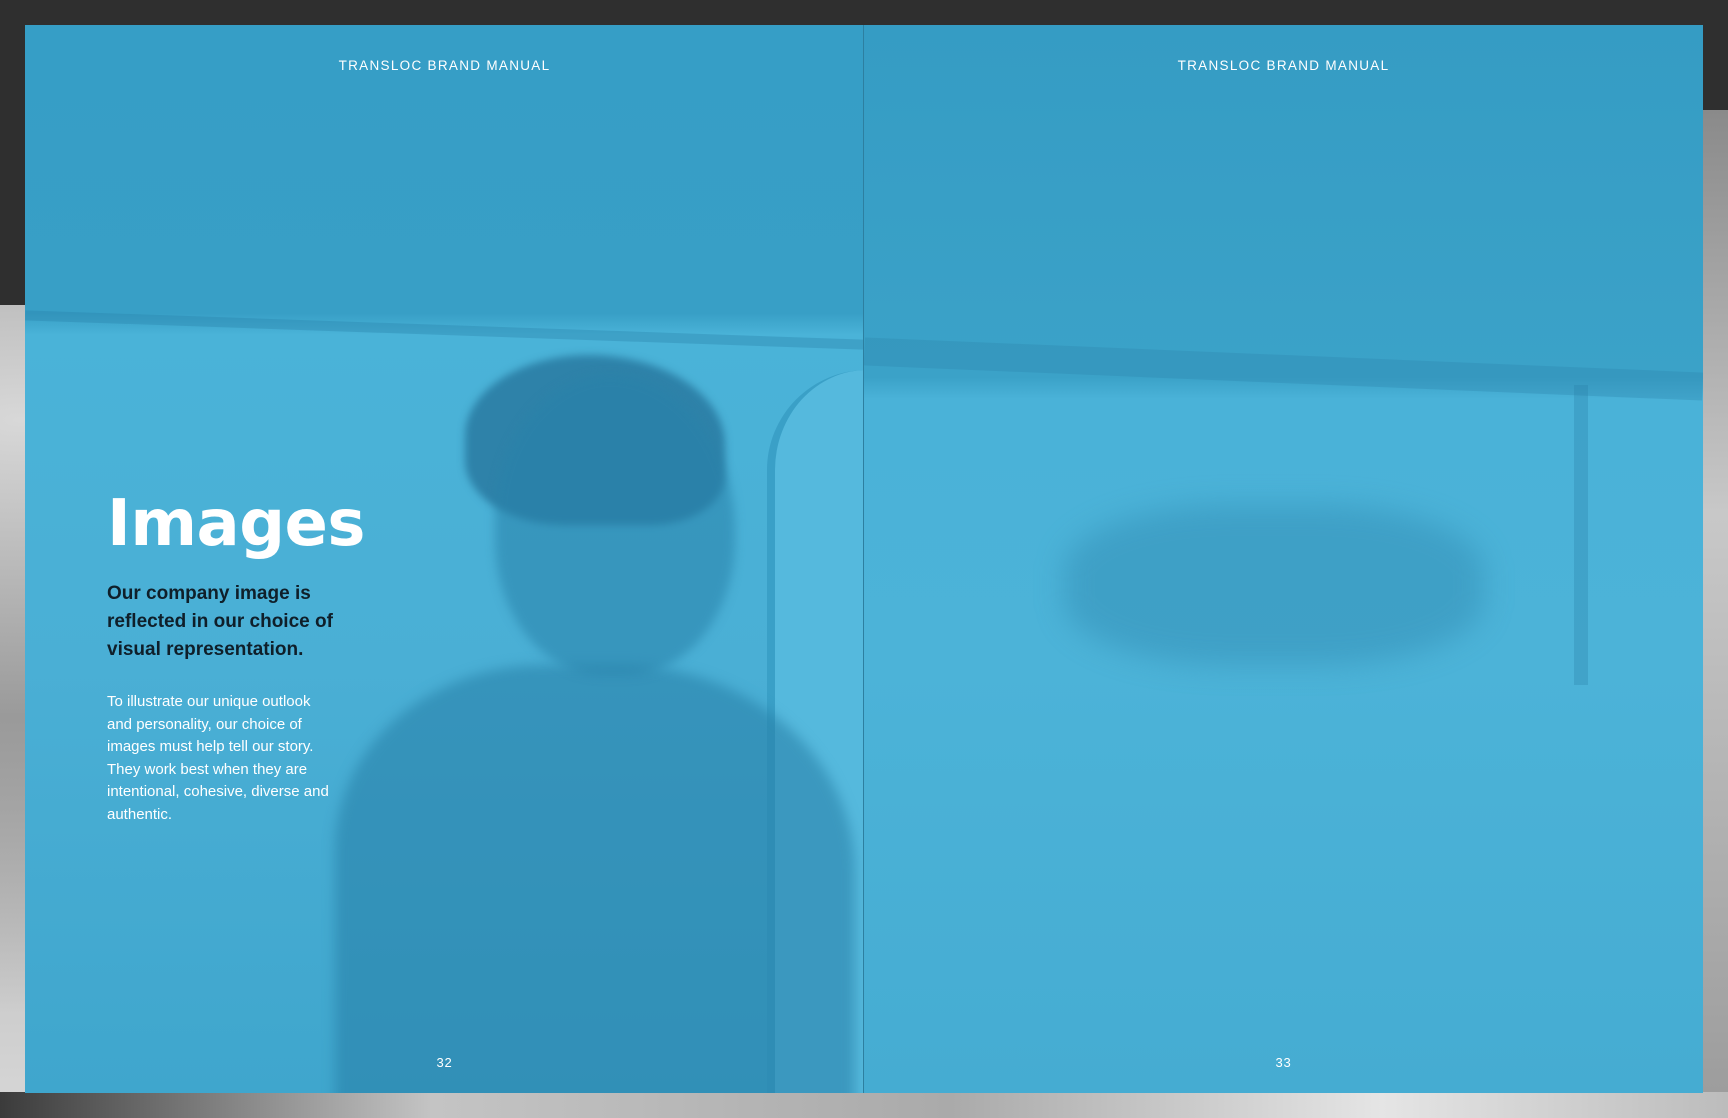 Image resolution: width=1728 pixels, height=1118 pixels. I want to click on running-head-right: TRANSLOC BRAND MANUAL, so click(1283, 65).